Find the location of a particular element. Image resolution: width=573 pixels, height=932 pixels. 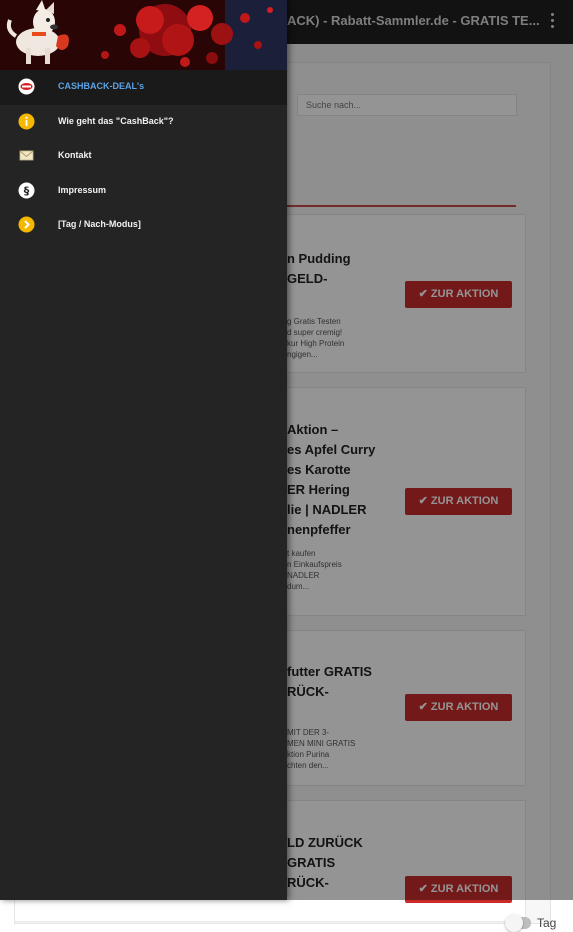

drawer-item-kontakt: Kontakt is located at coordinates (143, 156).